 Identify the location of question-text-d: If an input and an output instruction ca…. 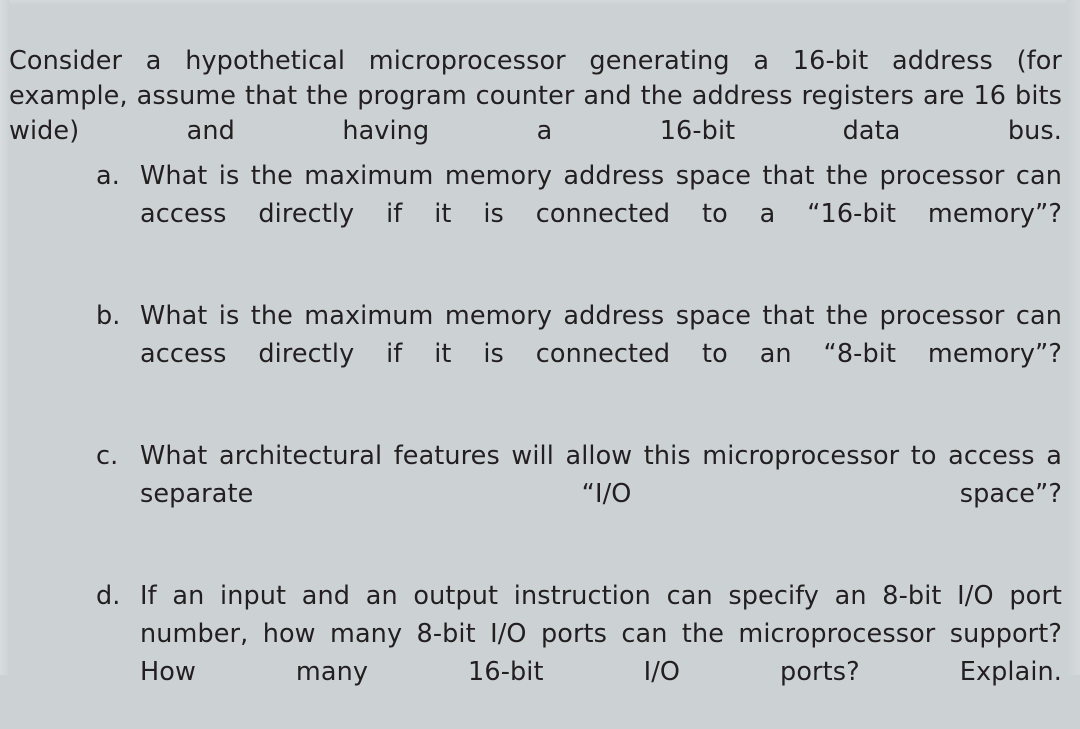
(601, 634).